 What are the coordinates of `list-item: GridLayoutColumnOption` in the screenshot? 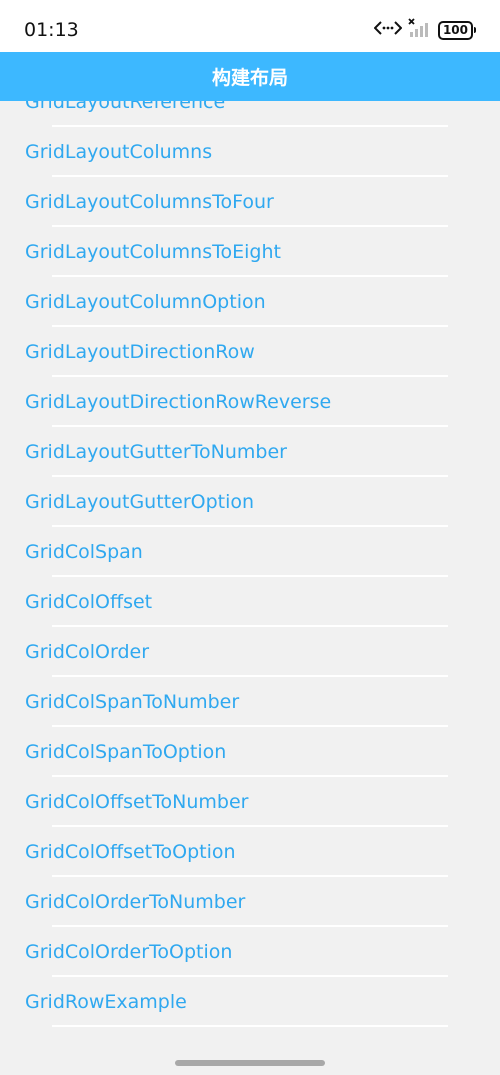 It's located at (250, 302).